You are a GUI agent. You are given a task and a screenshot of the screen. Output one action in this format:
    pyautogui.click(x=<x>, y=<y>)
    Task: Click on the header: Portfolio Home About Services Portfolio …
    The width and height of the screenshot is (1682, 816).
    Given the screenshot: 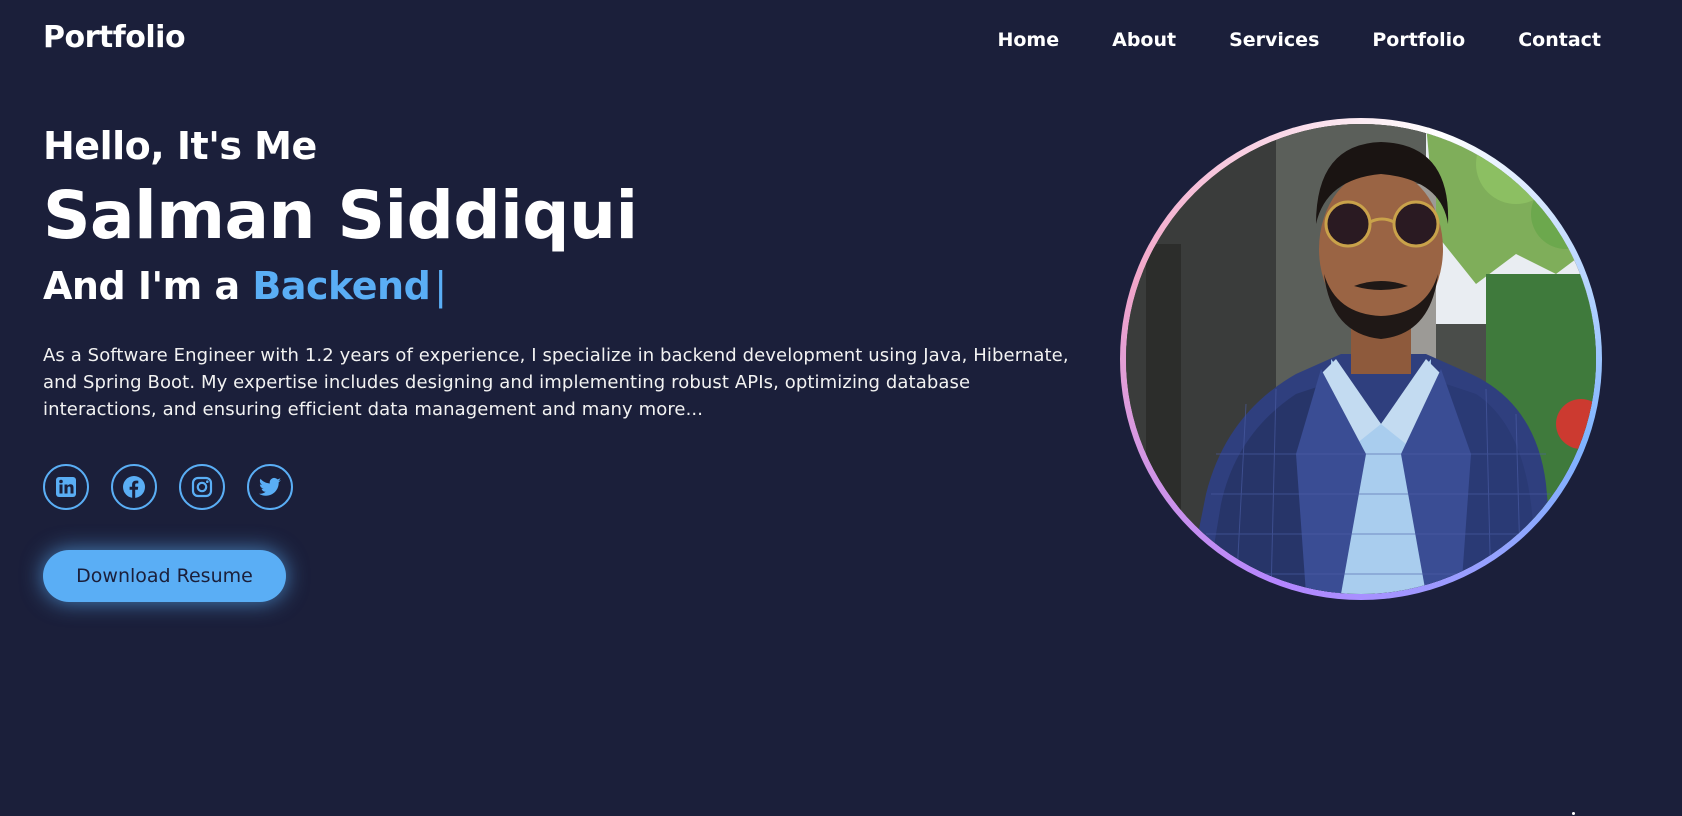 What is the action you would take?
    pyautogui.click(x=841, y=41)
    